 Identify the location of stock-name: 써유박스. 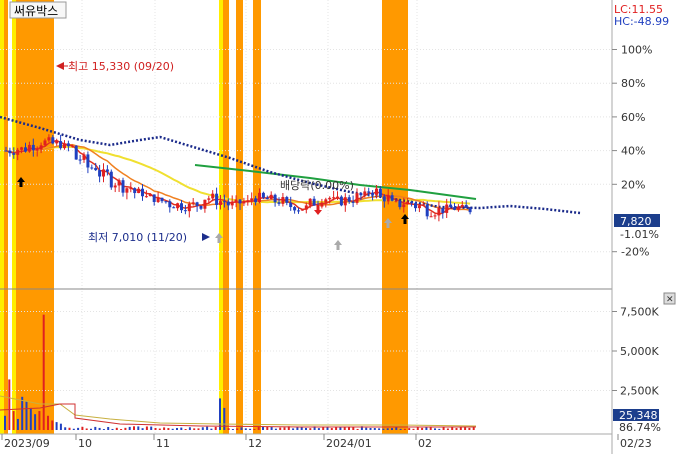
(36, 11).